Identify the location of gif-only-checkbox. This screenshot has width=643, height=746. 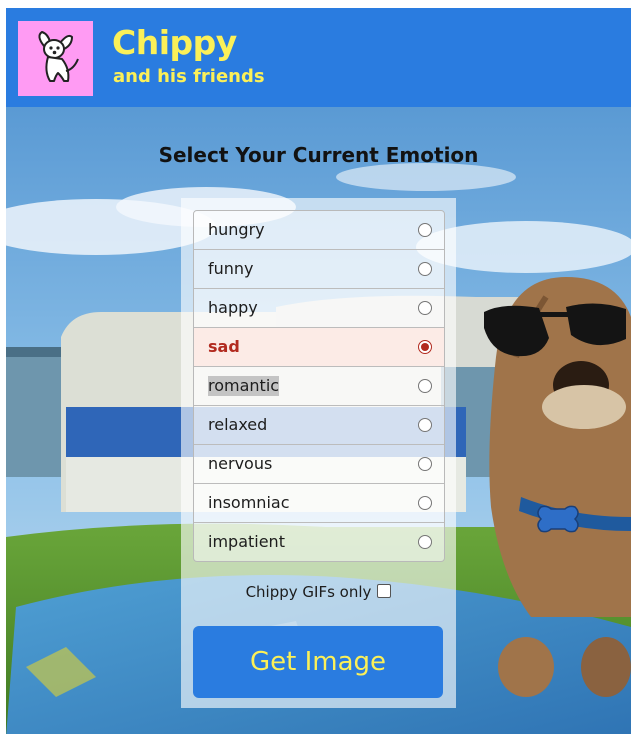
(384, 591).